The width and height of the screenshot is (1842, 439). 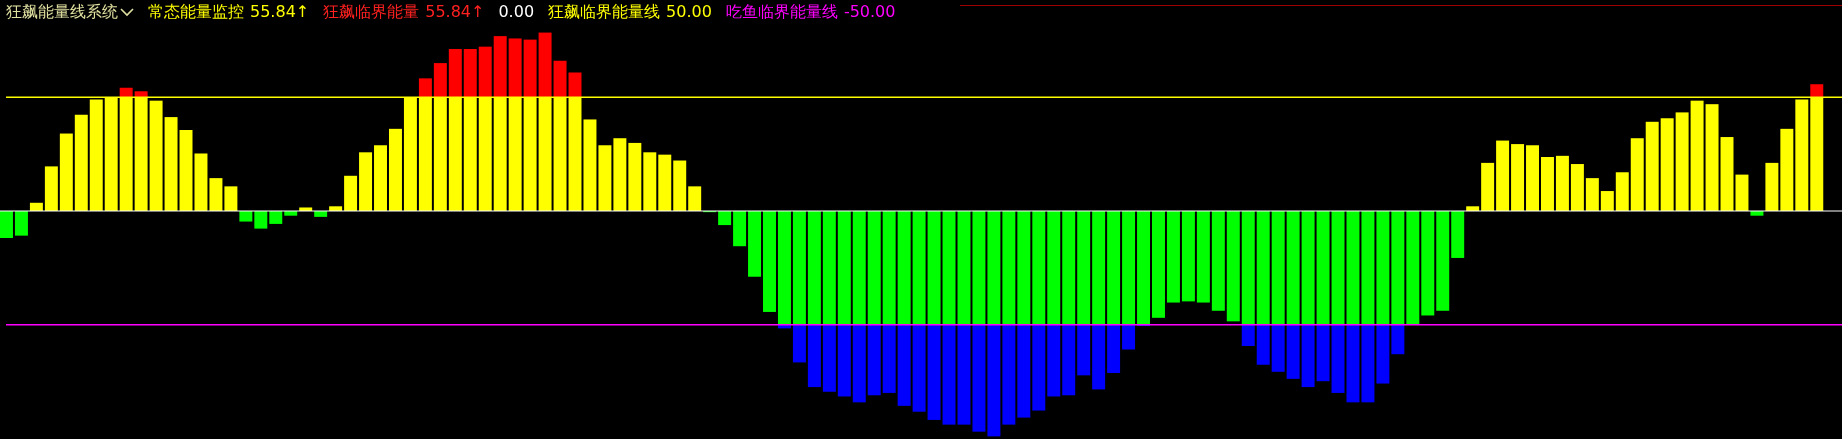 I want to click on legend-label: 常态能量监控, so click(x=196, y=12).